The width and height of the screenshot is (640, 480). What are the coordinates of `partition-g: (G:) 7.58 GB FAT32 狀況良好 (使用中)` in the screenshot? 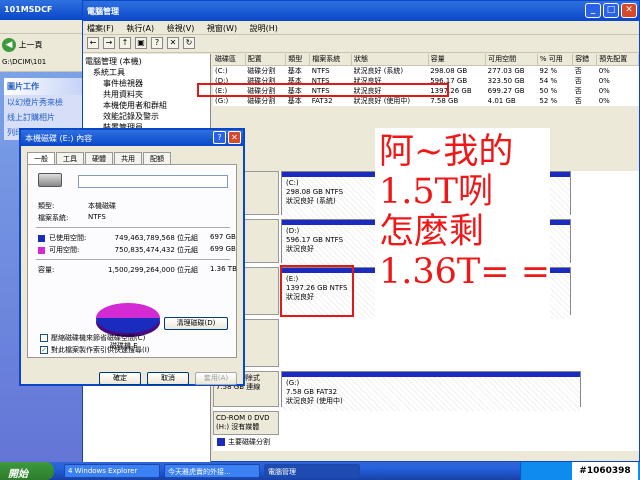 It's located at (431, 391).